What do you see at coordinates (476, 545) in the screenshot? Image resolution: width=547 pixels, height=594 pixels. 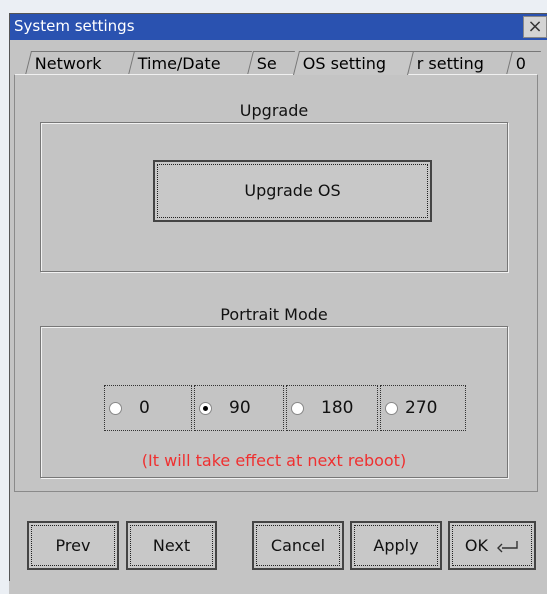 I see `ok-label: OK` at bounding box center [476, 545].